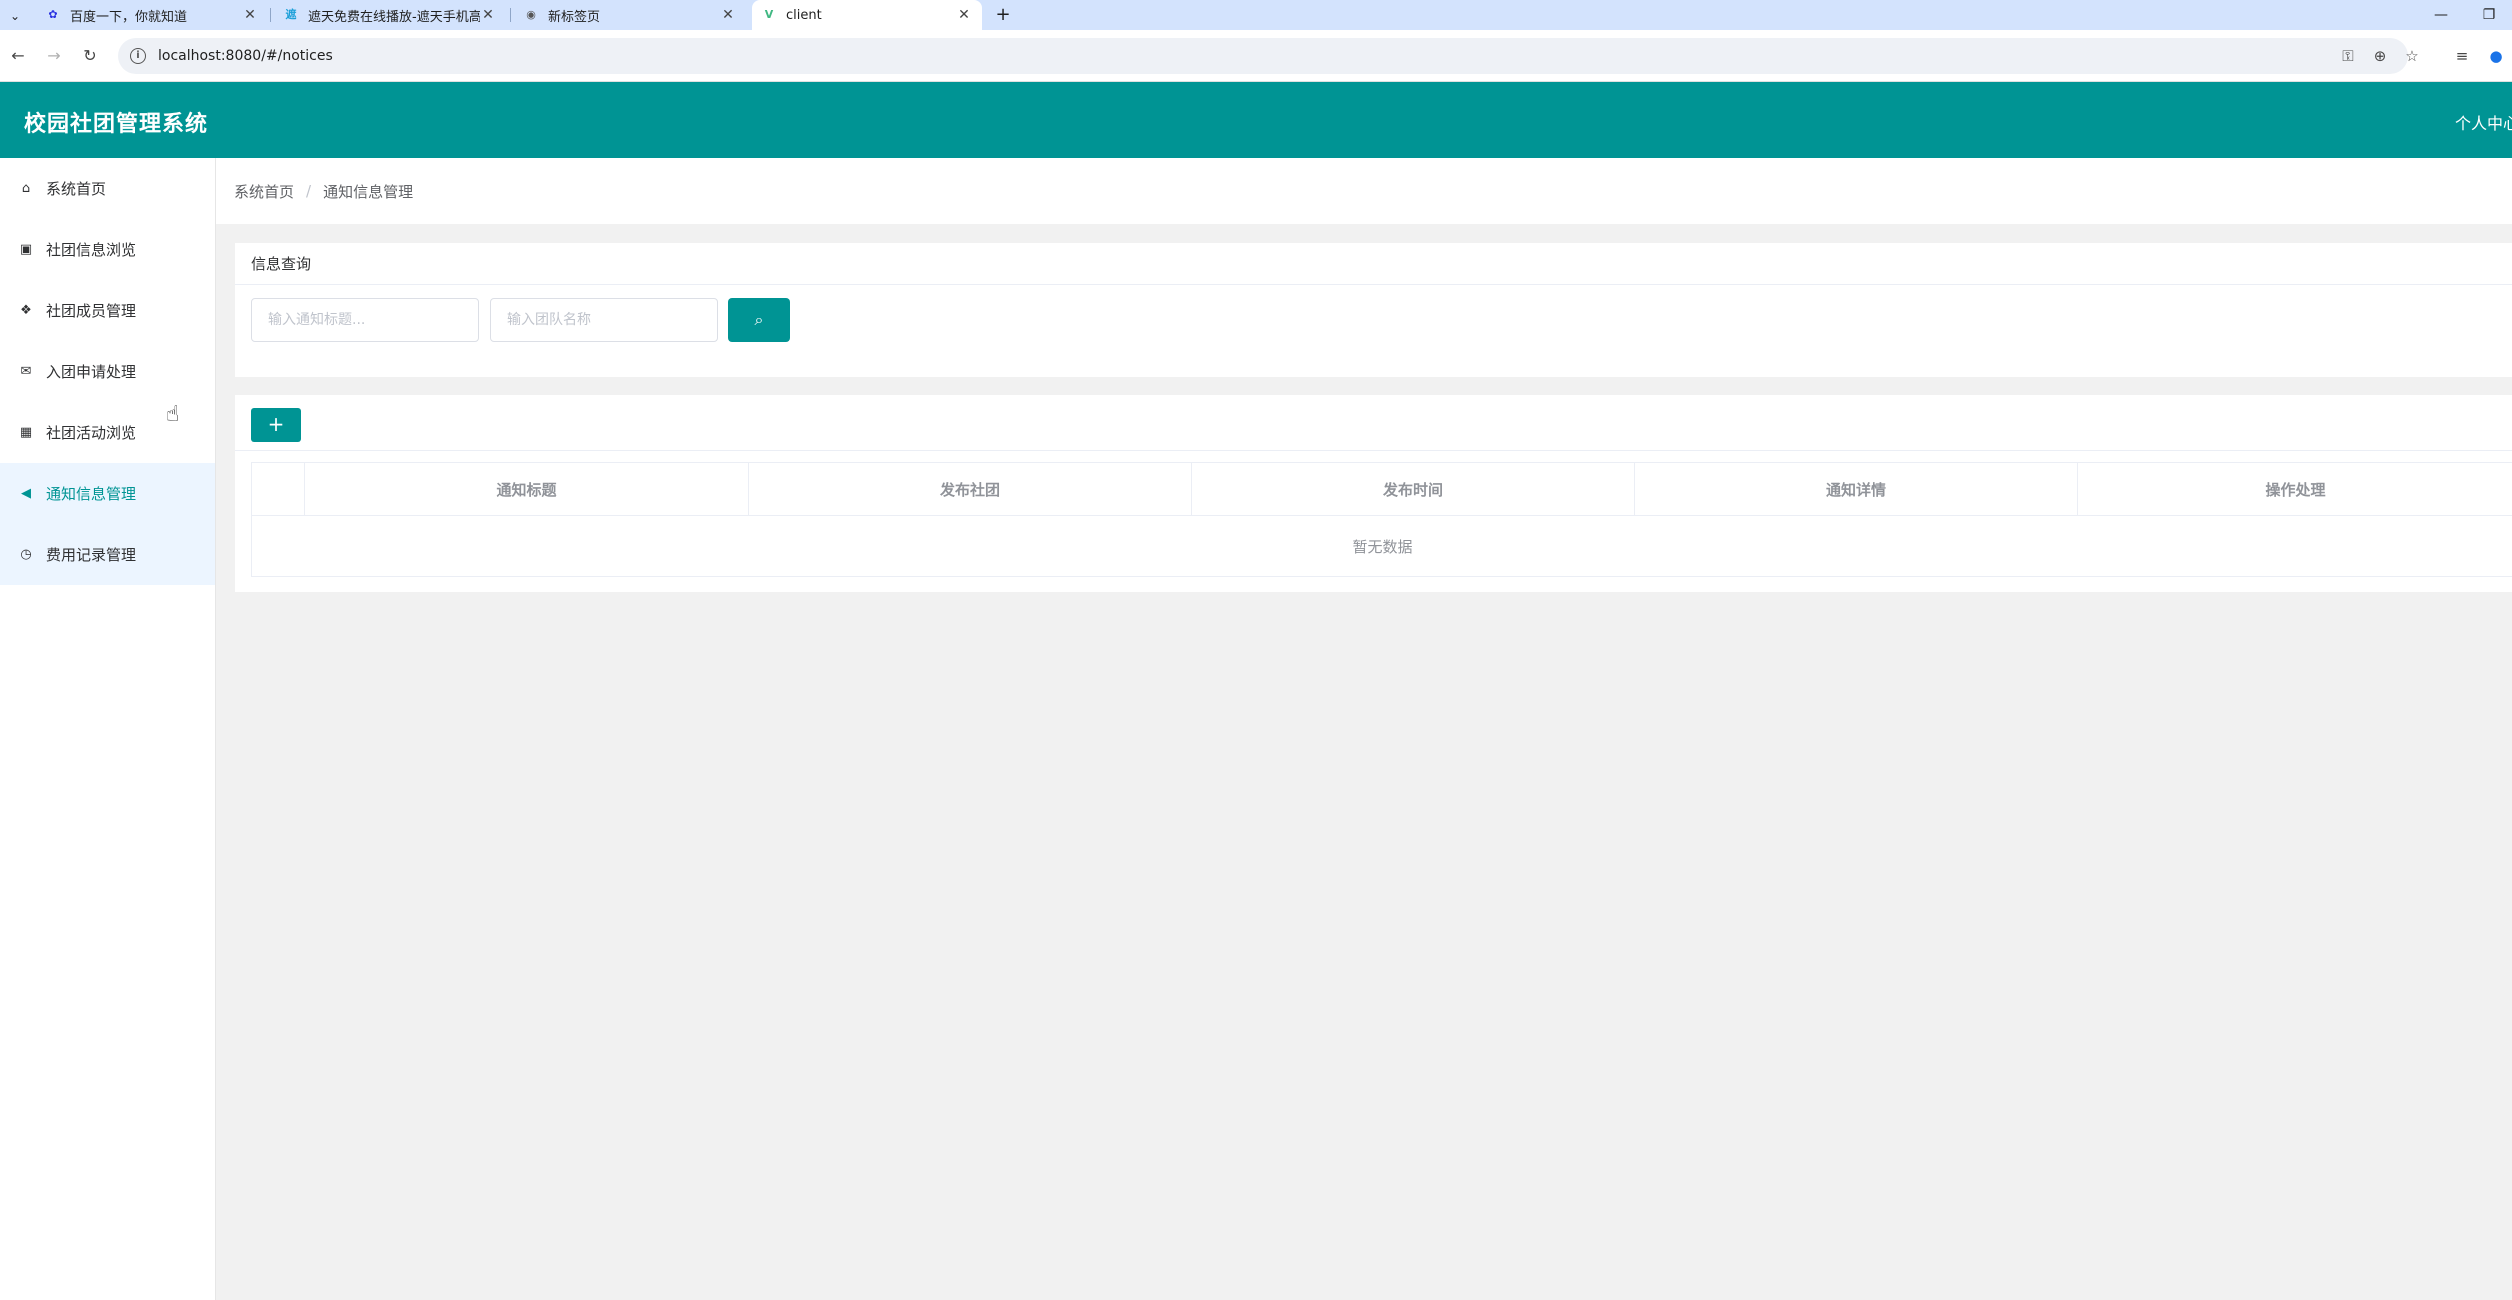 Image resolution: width=2512 pixels, height=1300 pixels. I want to click on tab-title: client, so click(804, 15).